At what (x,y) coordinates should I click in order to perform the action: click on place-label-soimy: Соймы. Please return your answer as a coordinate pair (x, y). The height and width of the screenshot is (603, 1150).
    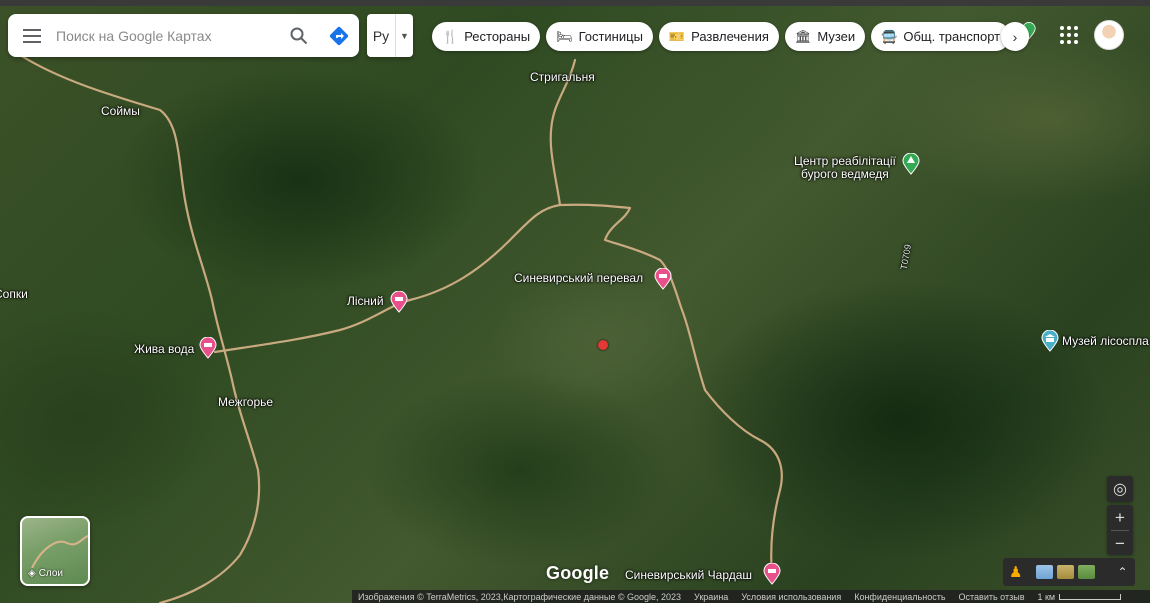
    Looking at the image, I should click on (120, 111).